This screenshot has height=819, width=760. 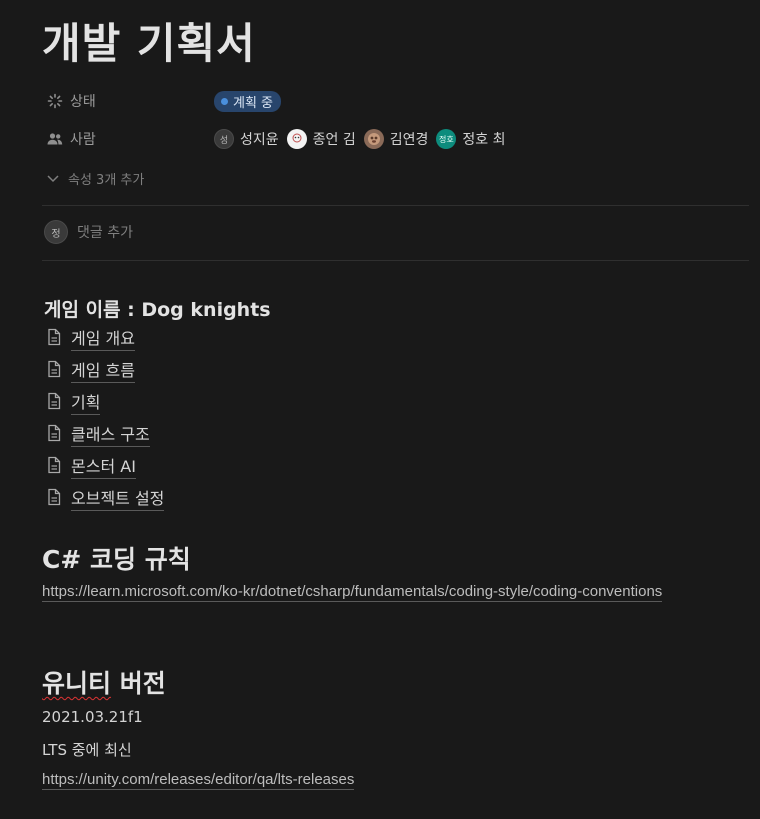 What do you see at coordinates (224, 139) in the screenshot?
I see `avatar: 성` at bounding box center [224, 139].